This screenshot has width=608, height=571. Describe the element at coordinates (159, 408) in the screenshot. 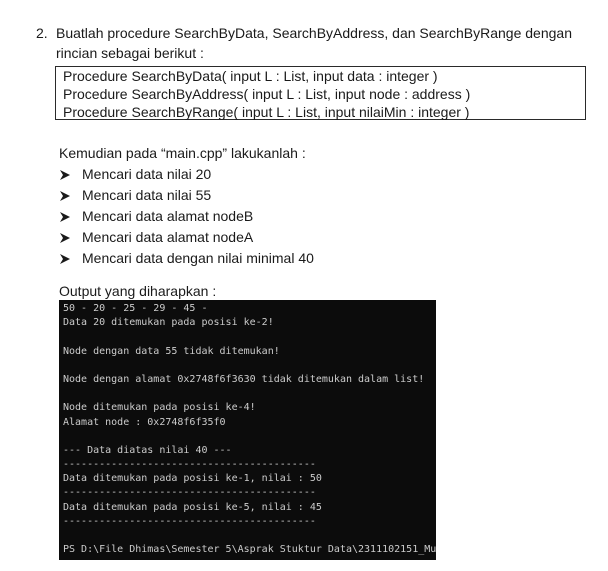

I see `terminal-line: Node ditemukan pada posisi ke-4!` at that location.